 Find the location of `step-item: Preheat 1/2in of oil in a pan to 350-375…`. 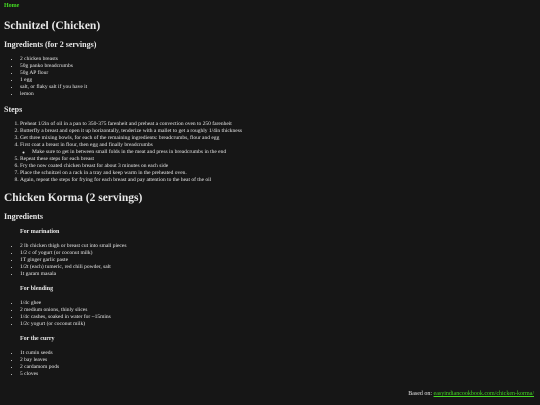

step-item: Preheat 1/2in of oil in a pan to 350-375… is located at coordinates (278, 124).